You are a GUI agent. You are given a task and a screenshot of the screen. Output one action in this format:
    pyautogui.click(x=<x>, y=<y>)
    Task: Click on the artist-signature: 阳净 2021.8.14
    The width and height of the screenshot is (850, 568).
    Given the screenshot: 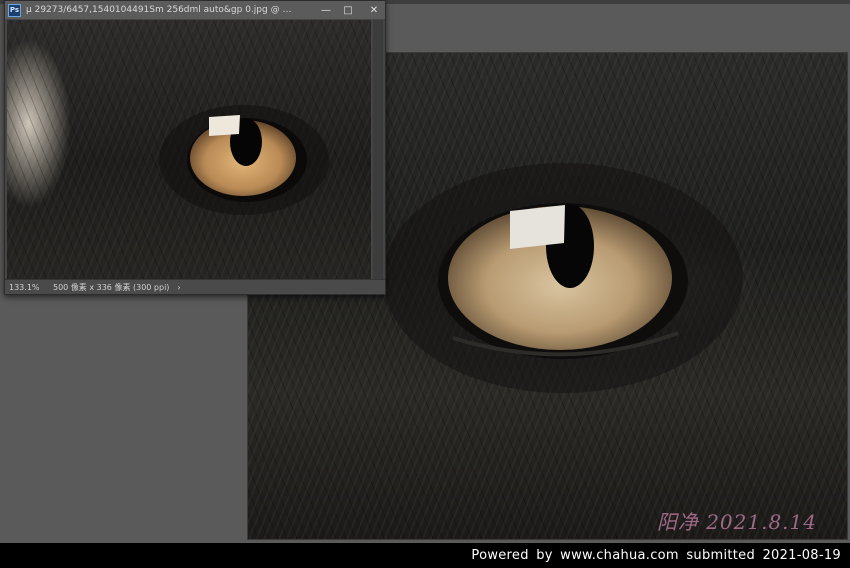 What is the action you would take?
    pyautogui.click(x=736, y=522)
    